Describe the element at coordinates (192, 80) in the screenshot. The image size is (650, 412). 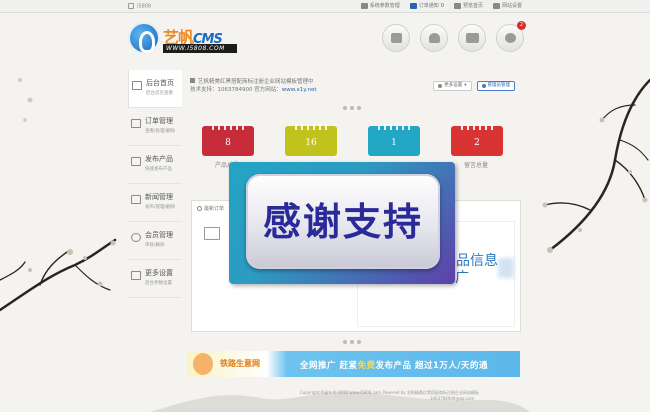
I see `speaker-icon` at that location.